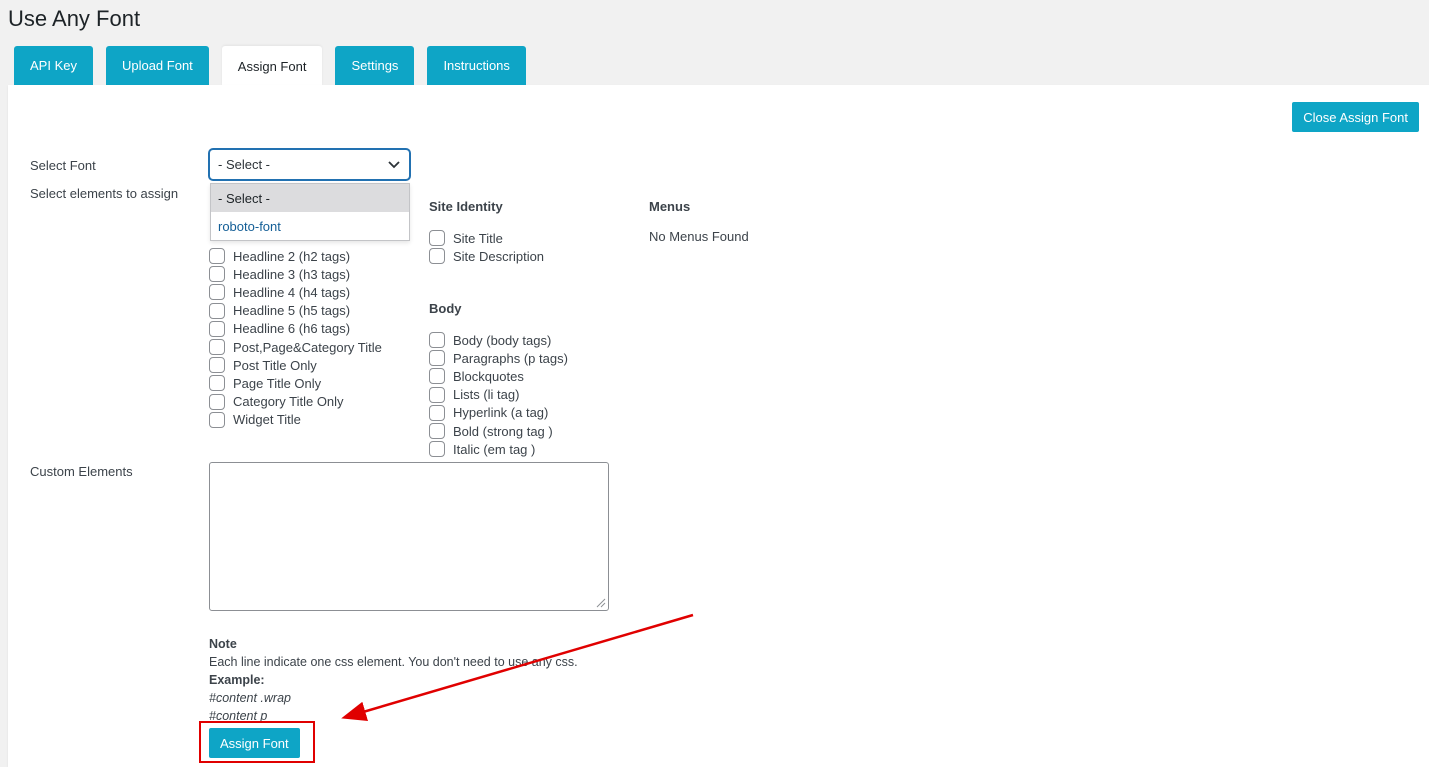  What do you see at coordinates (699, 236) in the screenshot?
I see `no-menus-text: No Menus Found` at bounding box center [699, 236].